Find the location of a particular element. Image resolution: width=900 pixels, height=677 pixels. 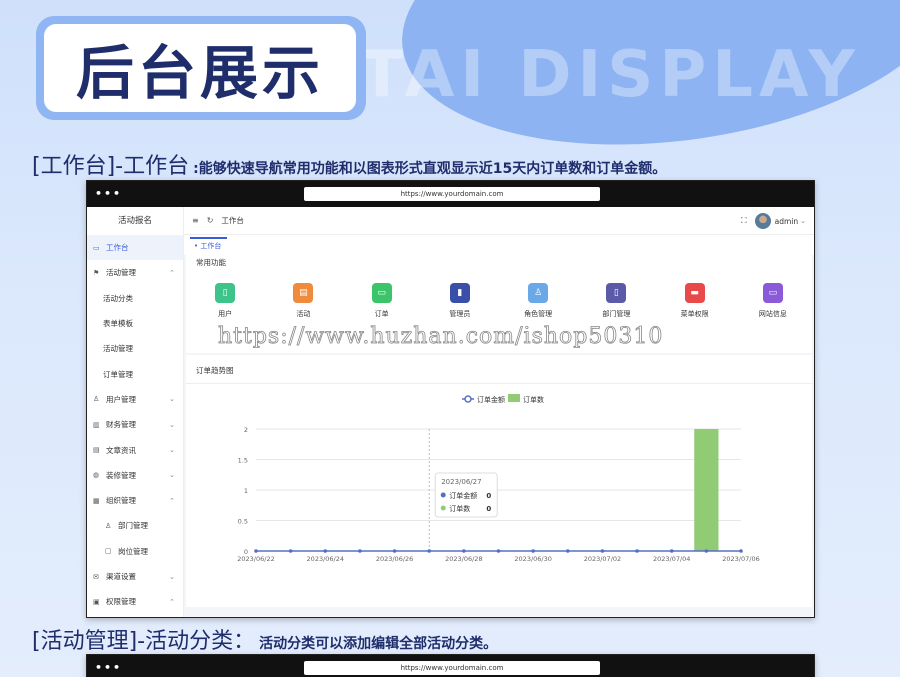

sidebar-item: 表单模板 is located at coordinates (135, 323).